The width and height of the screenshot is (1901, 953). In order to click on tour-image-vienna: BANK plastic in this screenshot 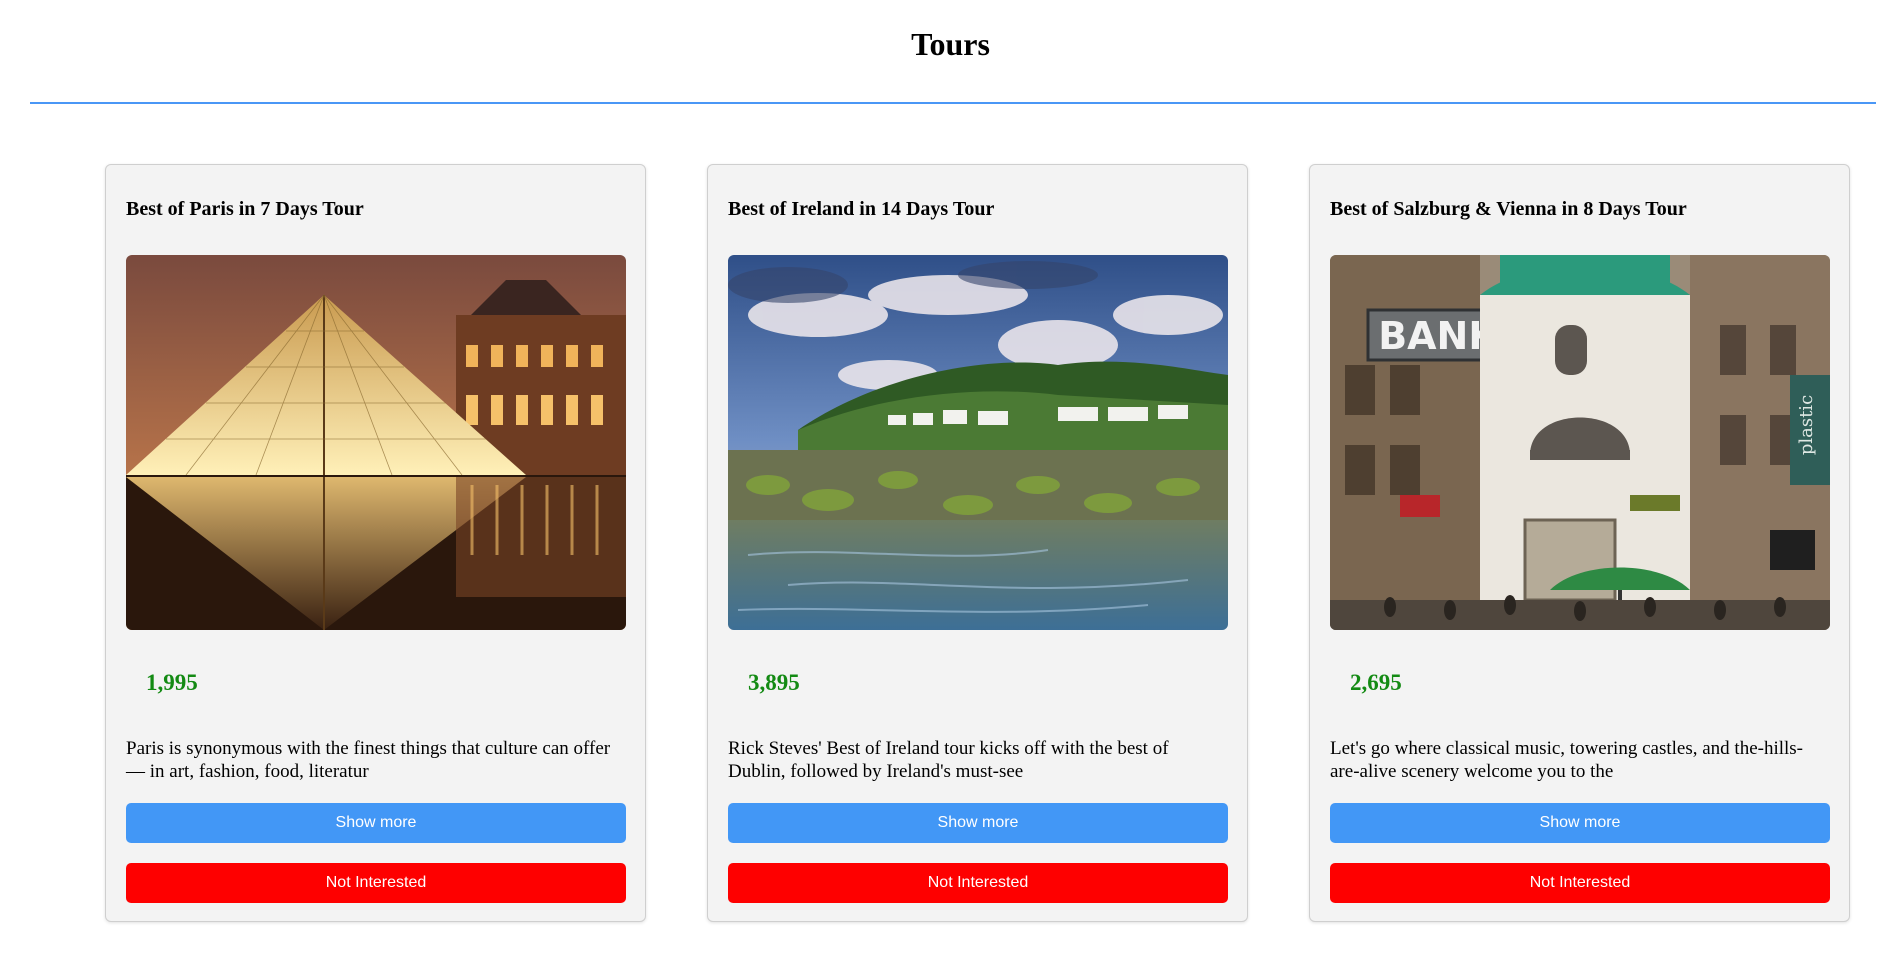, I will do `click(1580, 442)`.